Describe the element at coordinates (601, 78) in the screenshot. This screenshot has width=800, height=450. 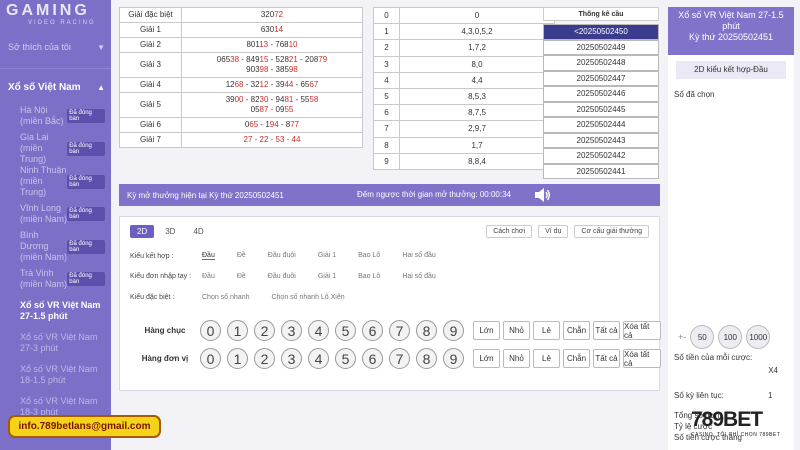
I see `stats-draw-item: 20250502447` at that location.